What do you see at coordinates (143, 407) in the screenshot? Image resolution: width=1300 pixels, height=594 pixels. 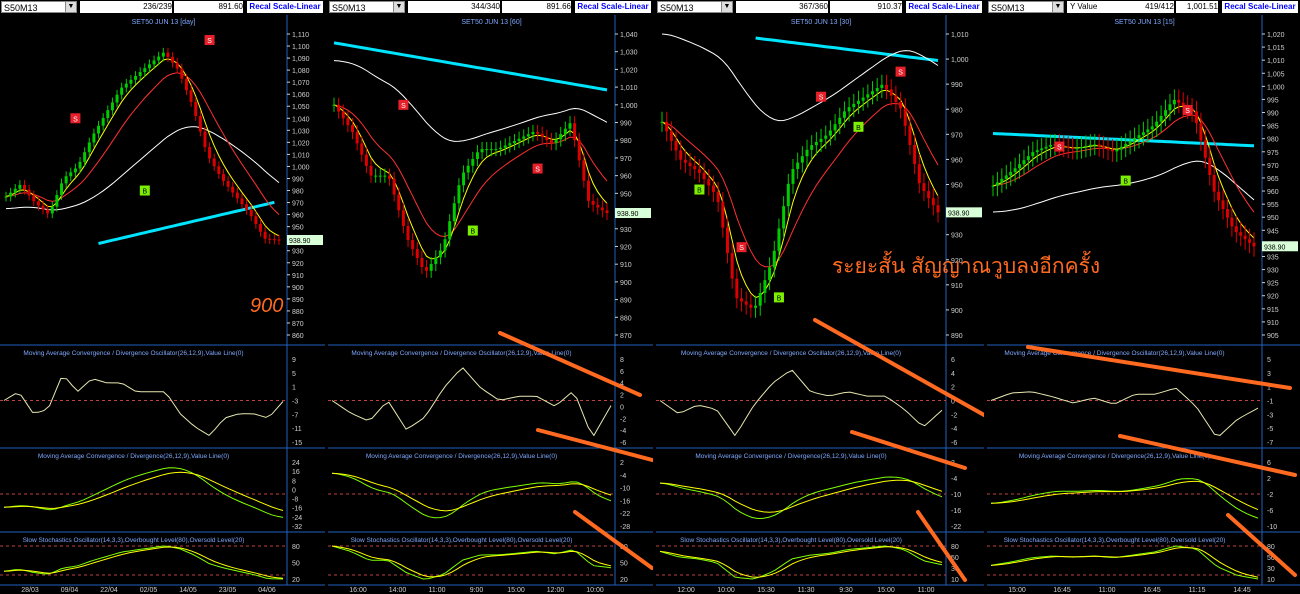 I see `macd-oscillator-line` at bounding box center [143, 407].